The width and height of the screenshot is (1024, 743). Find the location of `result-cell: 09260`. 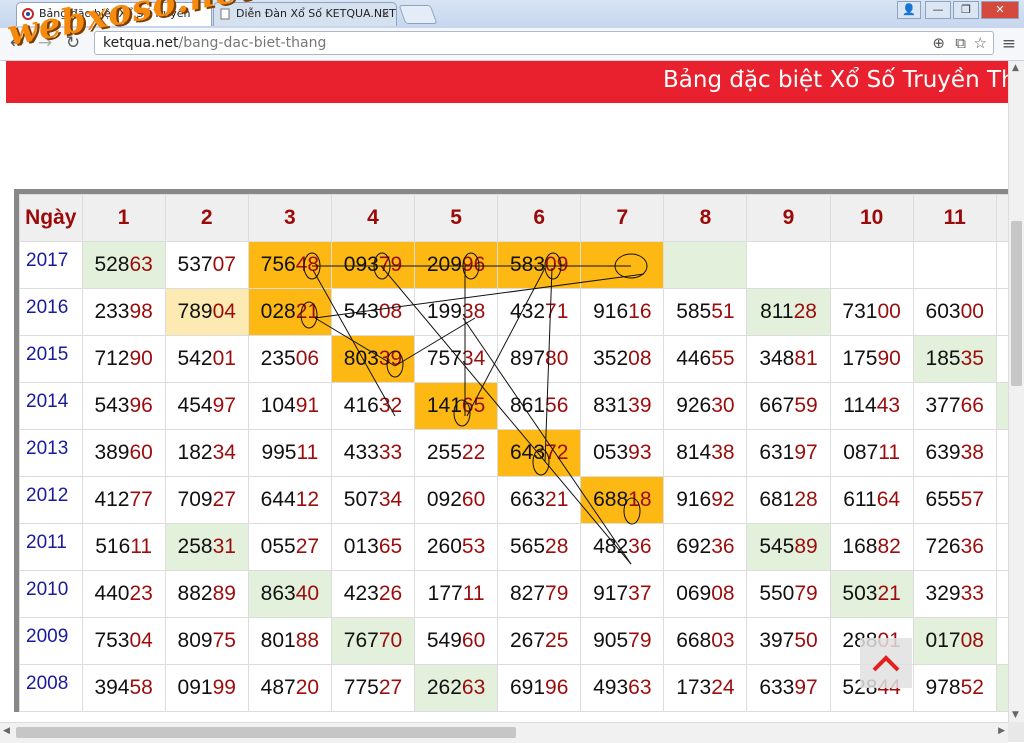

result-cell: 09260 is located at coordinates (456, 500).